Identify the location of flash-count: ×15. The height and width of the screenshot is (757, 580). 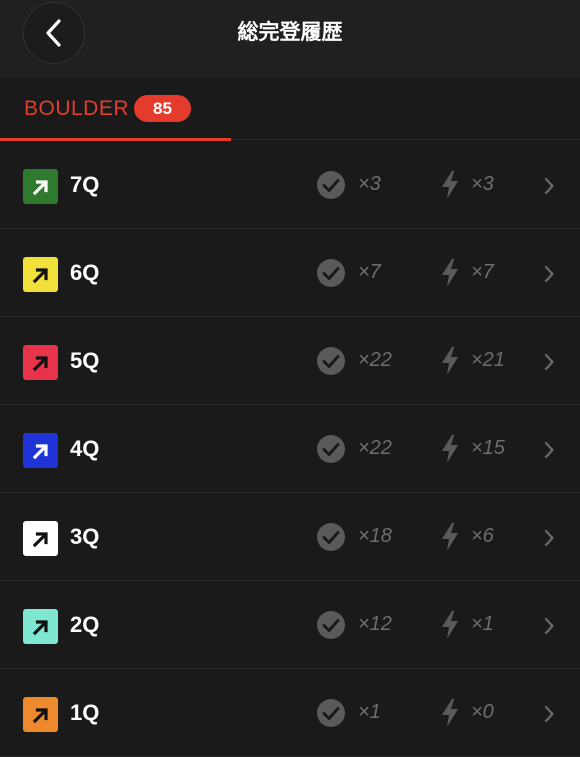
(488, 448).